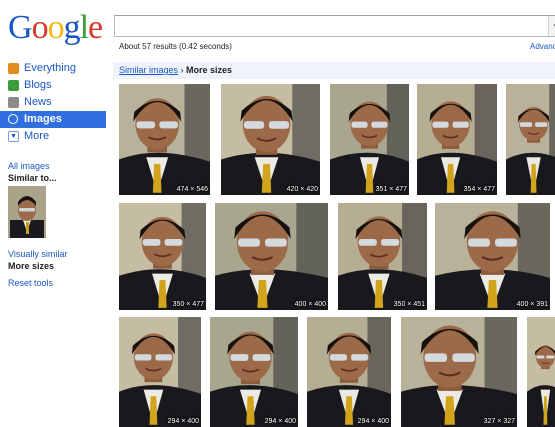 This screenshot has height=427, width=555. Describe the element at coordinates (38, 102) in the screenshot. I see `sidebar-item-label: News` at that location.